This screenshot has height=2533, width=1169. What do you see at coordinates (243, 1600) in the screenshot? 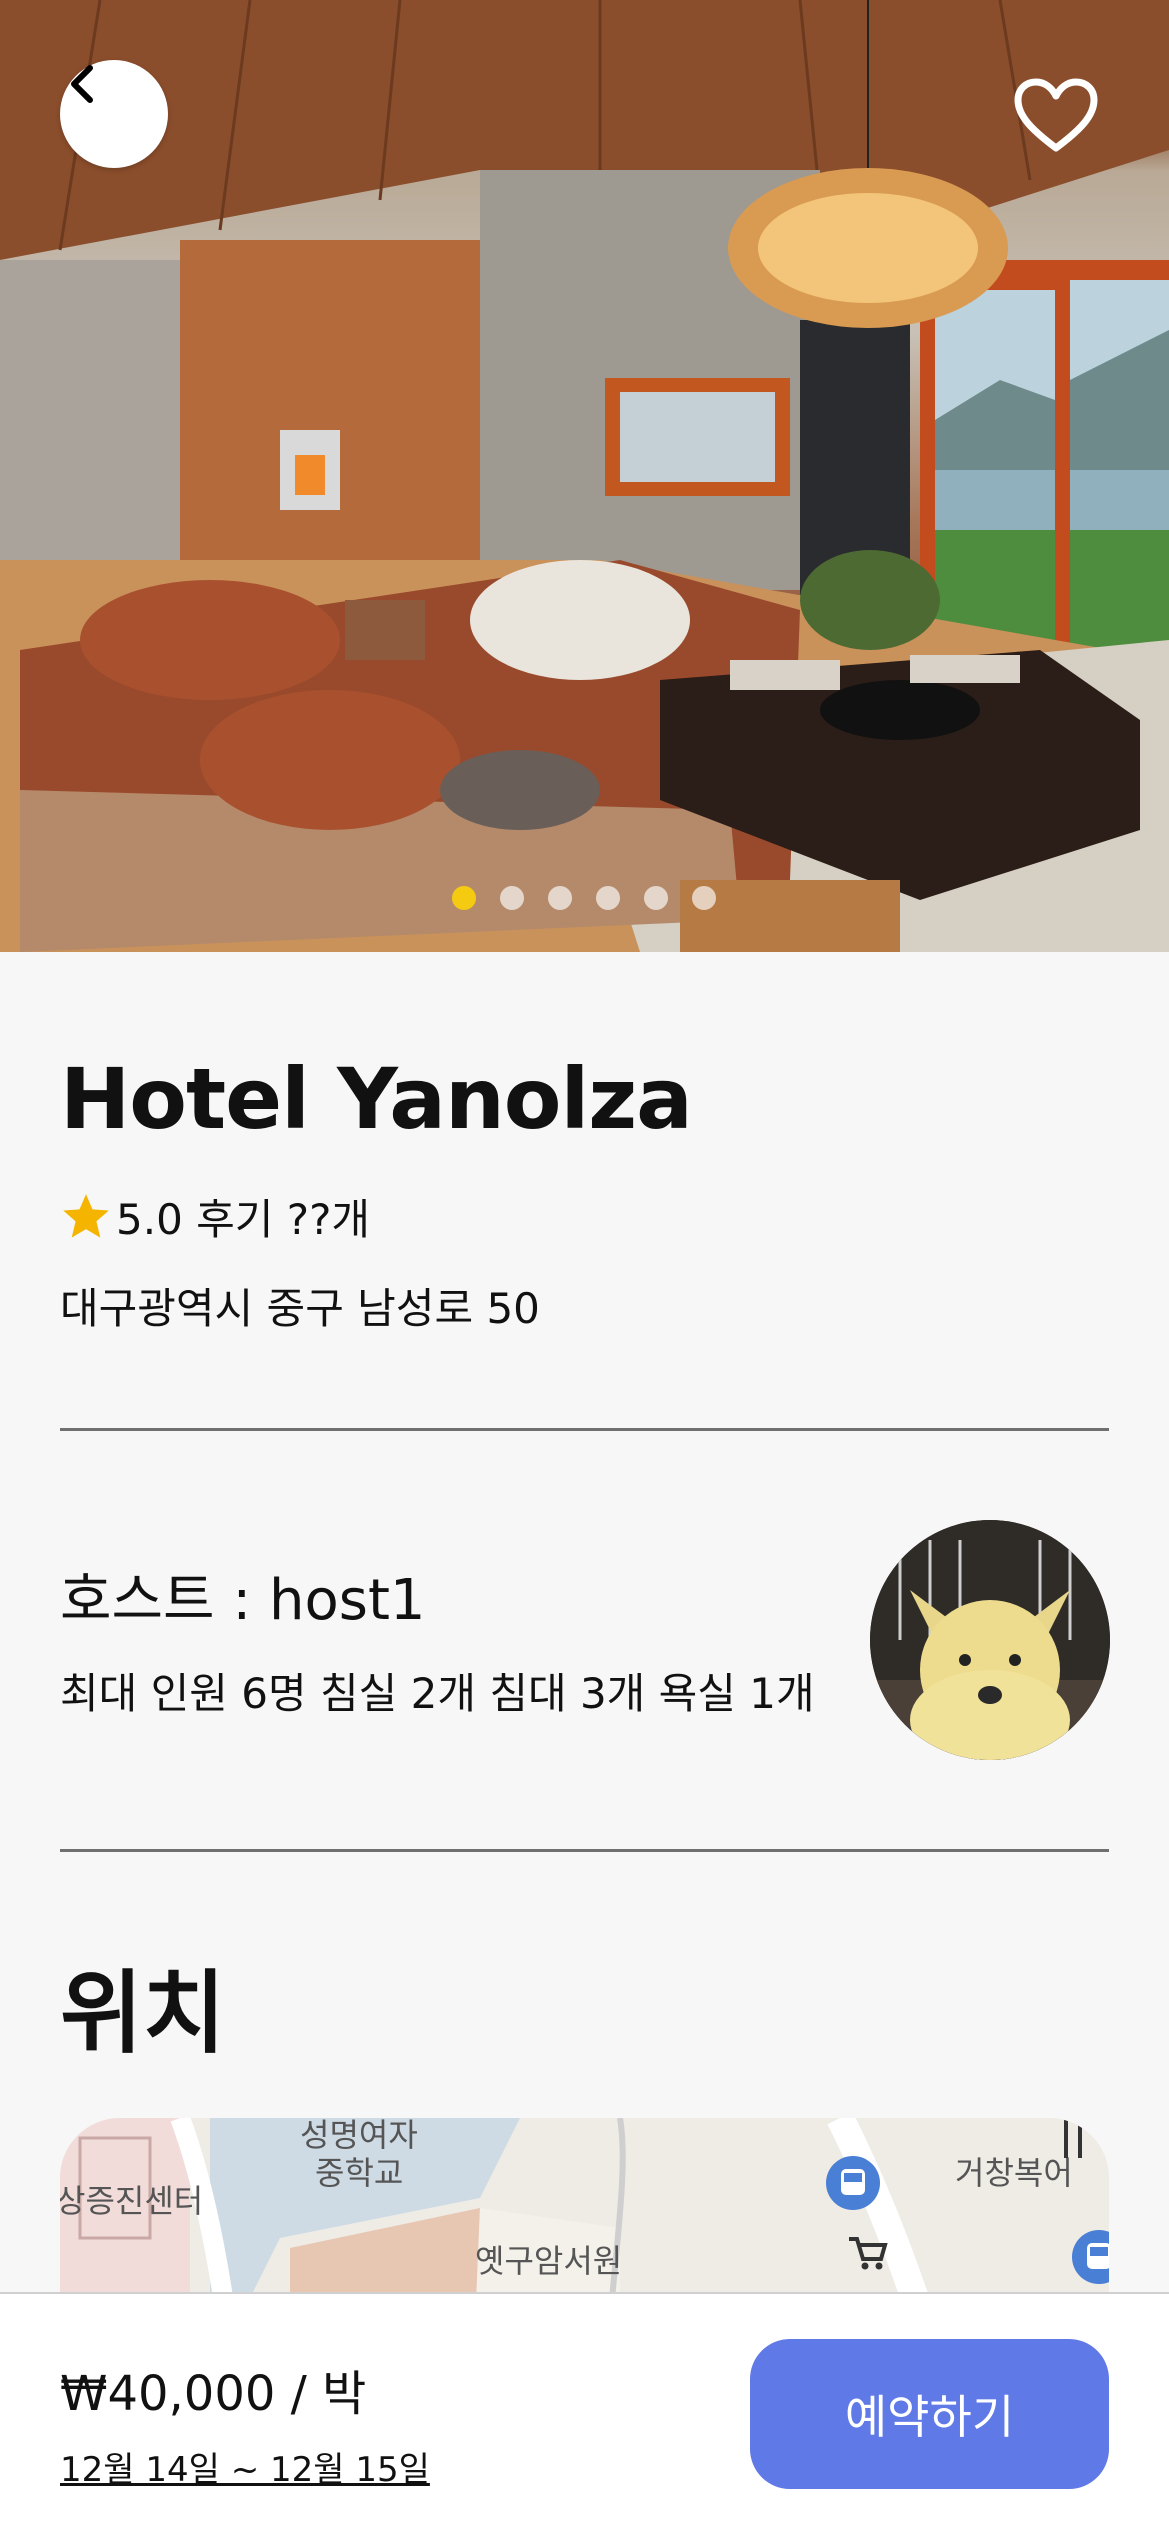
I see `host-name: 호스트 : host1` at bounding box center [243, 1600].